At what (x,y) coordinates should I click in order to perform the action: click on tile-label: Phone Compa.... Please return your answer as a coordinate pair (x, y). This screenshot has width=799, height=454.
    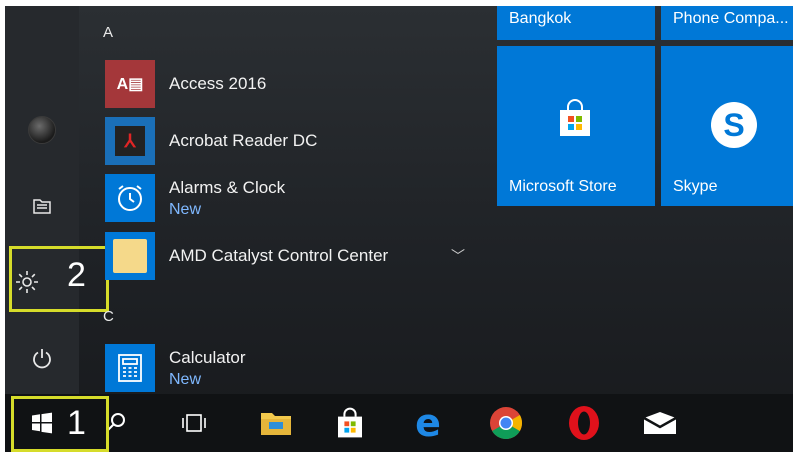
    Looking at the image, I should click on (731, 18).